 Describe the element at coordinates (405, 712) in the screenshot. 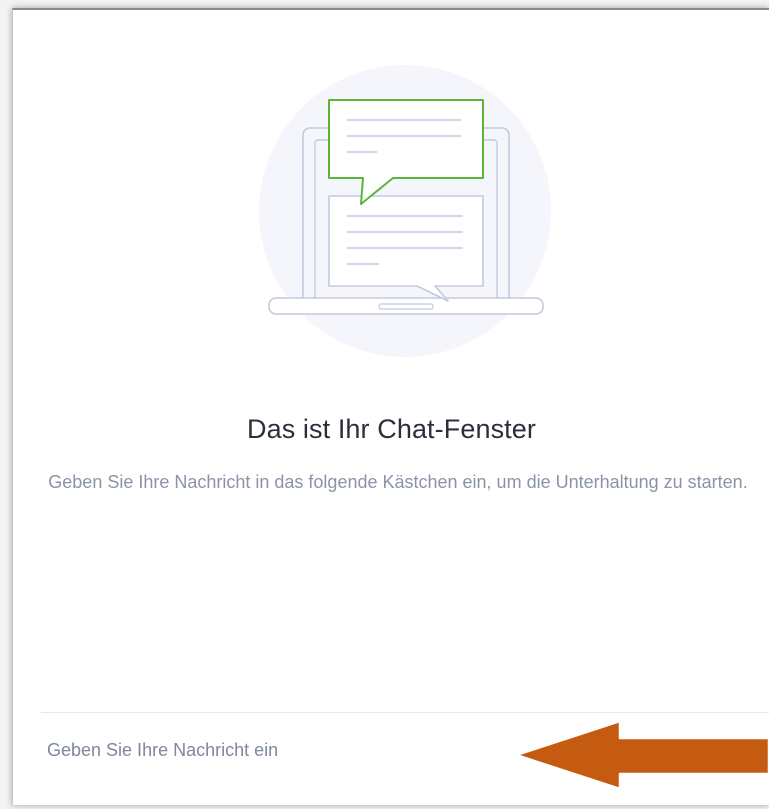

I see `composer-divider` at that location.